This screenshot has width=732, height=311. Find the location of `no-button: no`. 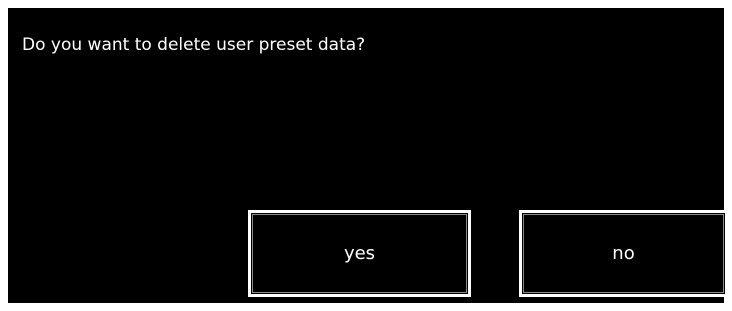

no-button: no is located at coordinates (622, 253).